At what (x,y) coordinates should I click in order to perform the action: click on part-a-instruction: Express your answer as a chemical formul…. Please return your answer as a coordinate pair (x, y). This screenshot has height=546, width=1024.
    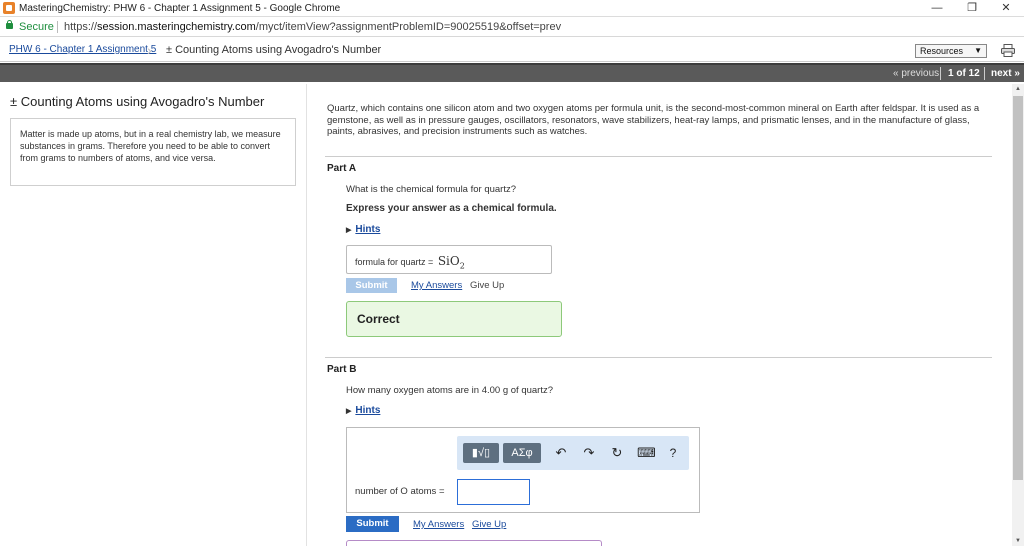
    Looking at the image, I should click on (451, 208).